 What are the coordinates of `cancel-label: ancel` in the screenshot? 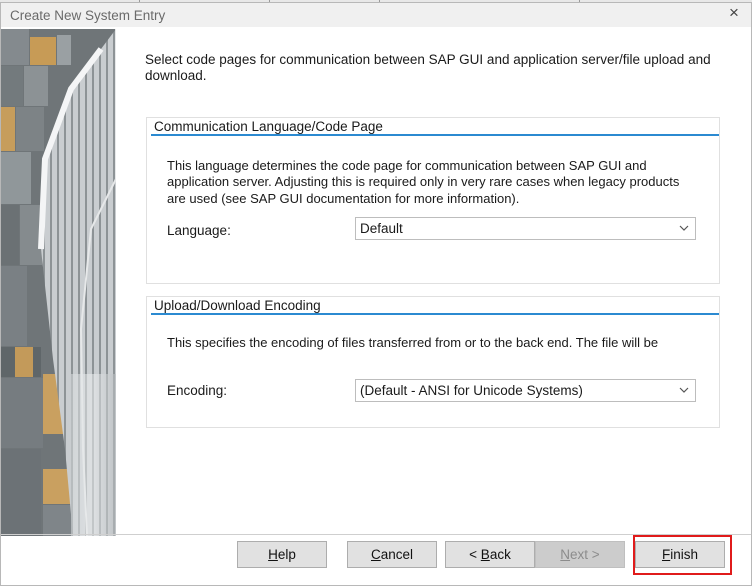 It's located at (397, 554).